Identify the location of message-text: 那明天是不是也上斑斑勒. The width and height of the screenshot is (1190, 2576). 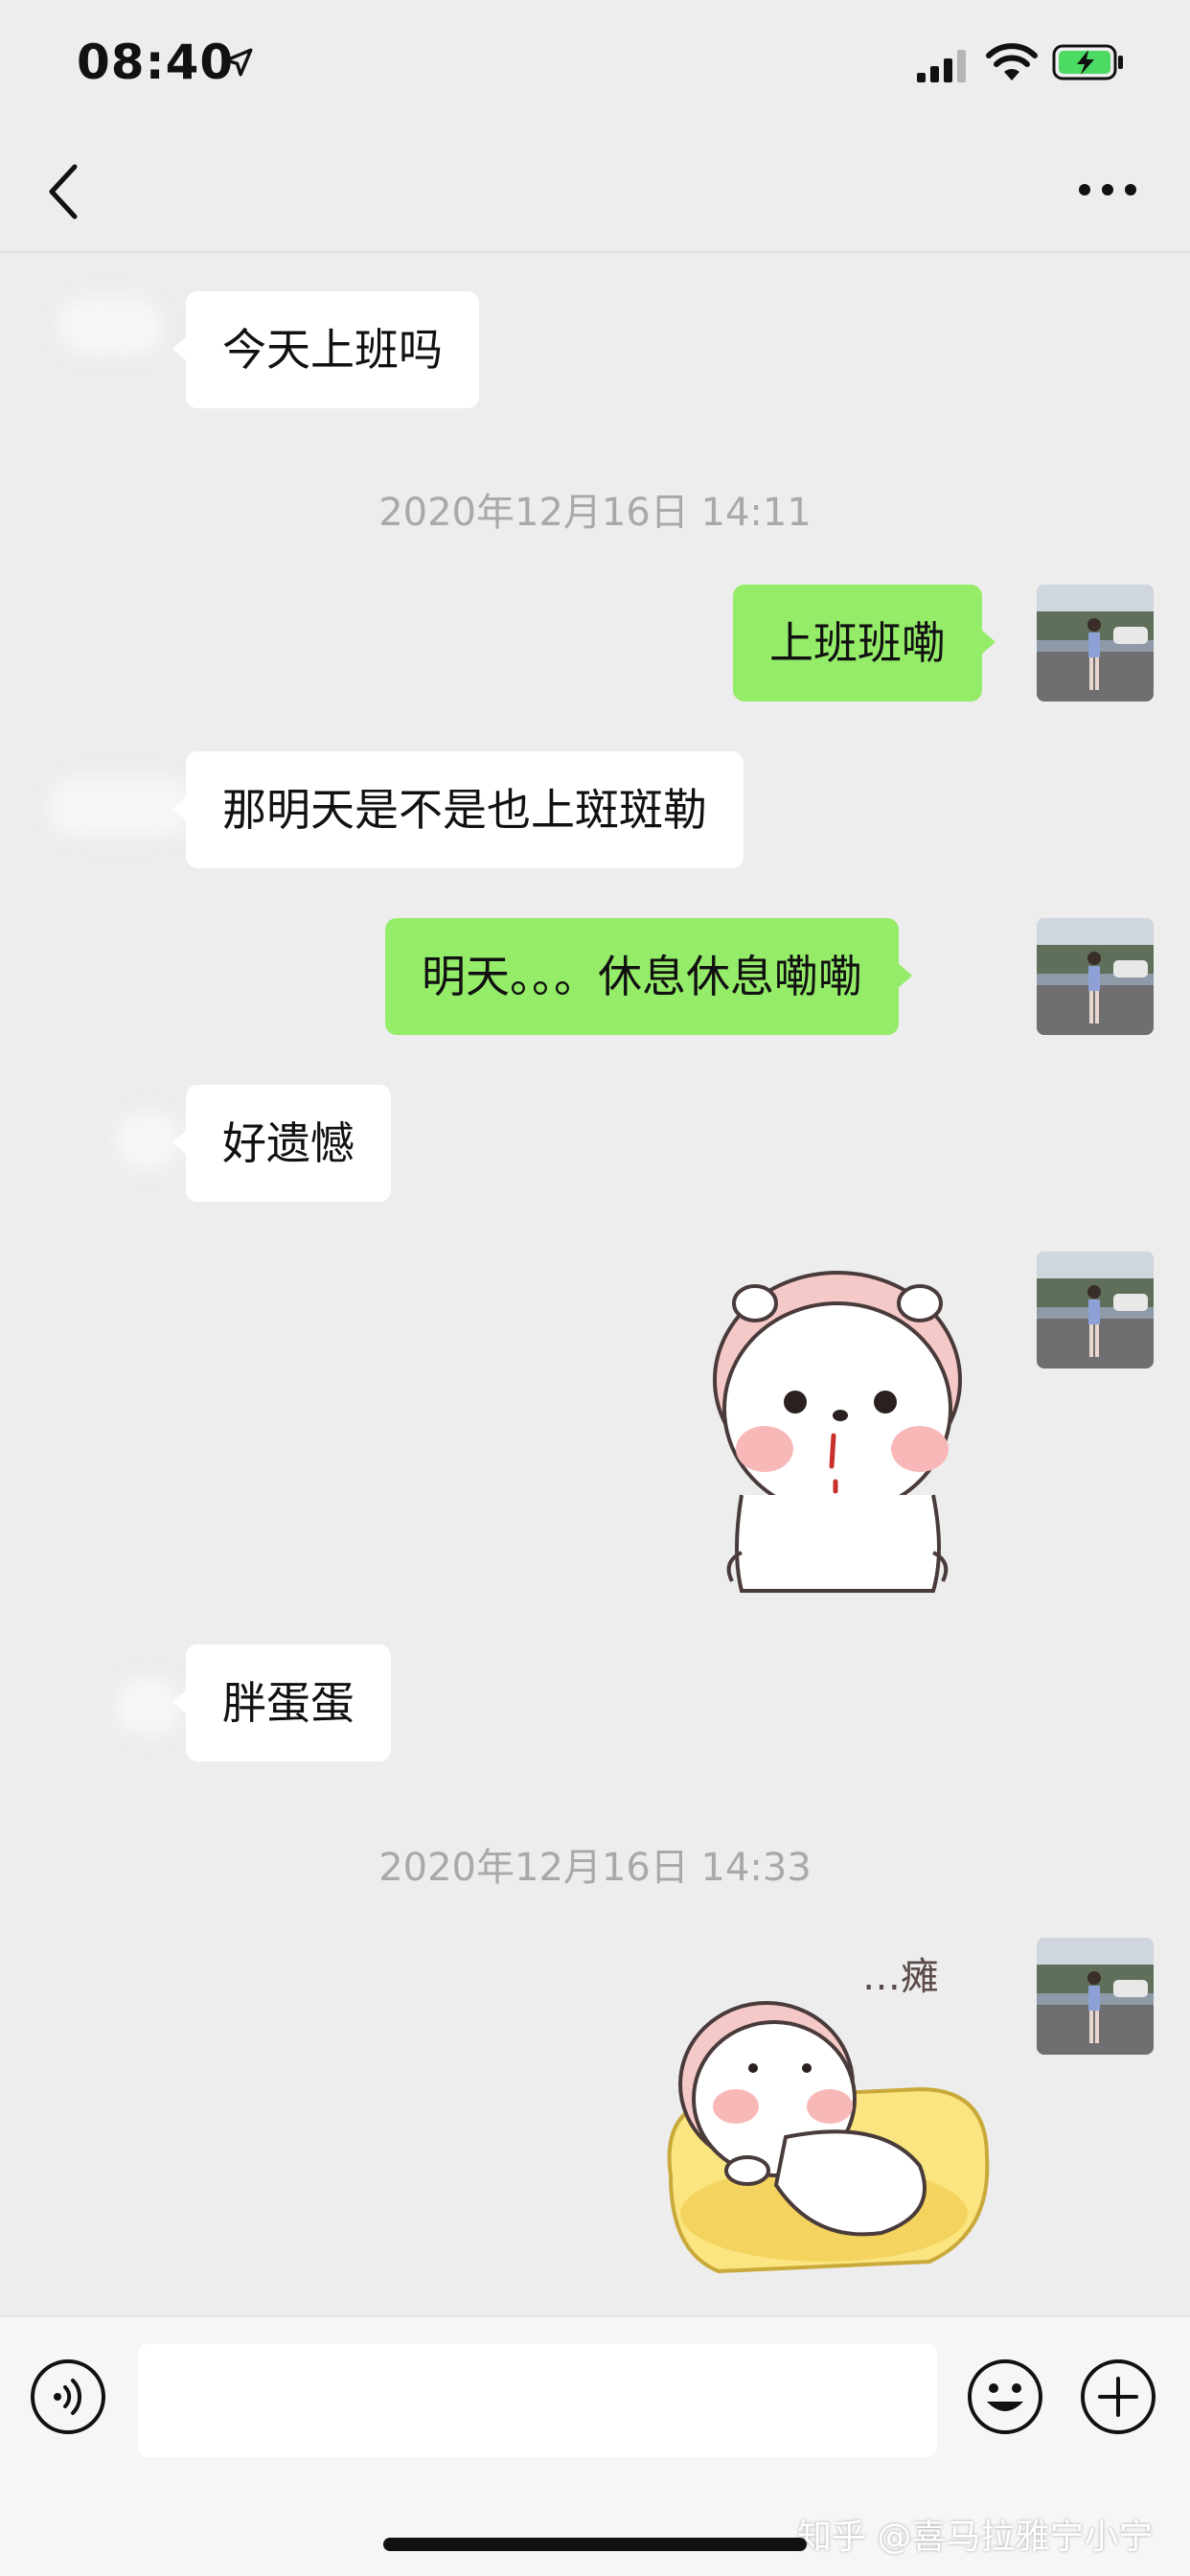
(465, 810).